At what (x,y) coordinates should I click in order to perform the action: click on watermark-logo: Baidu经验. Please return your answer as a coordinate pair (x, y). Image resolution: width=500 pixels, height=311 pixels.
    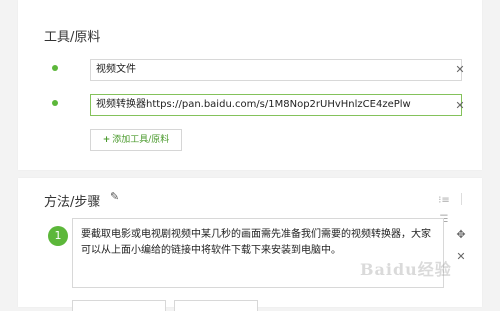
    Looking at the image, I should click on (406, 269).